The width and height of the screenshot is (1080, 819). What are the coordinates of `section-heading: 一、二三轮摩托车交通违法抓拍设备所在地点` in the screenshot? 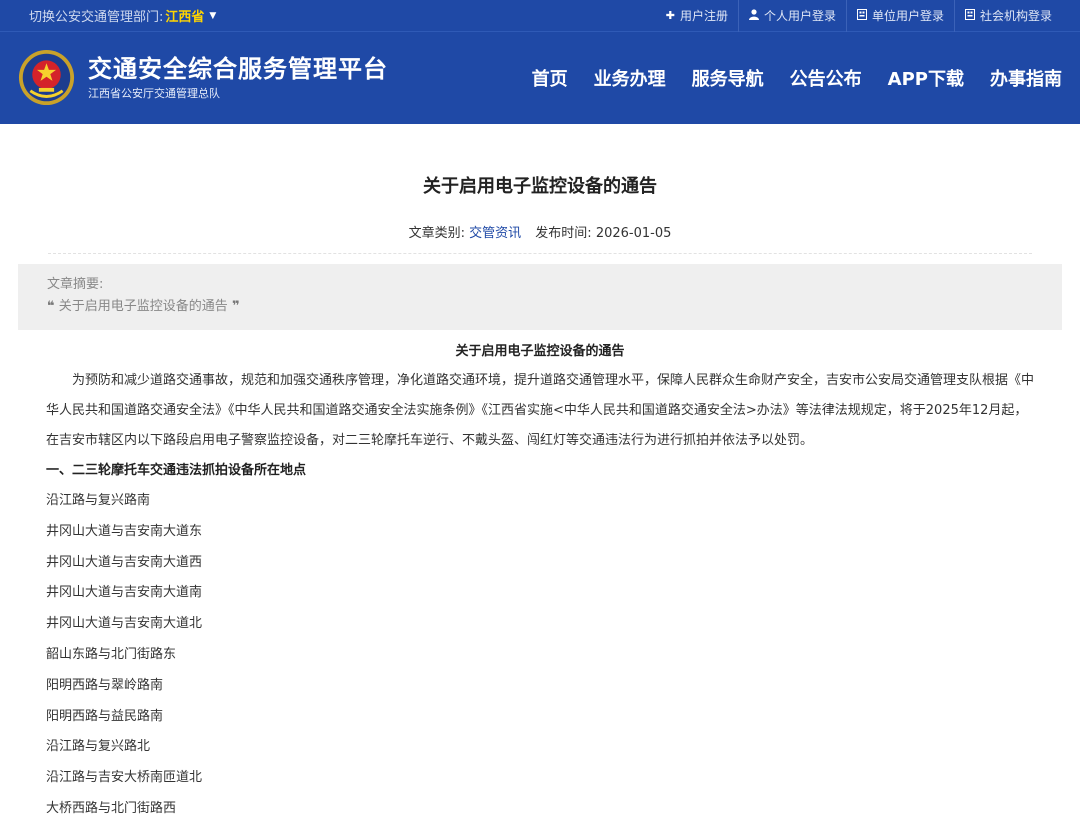 It's located at (176, 470).